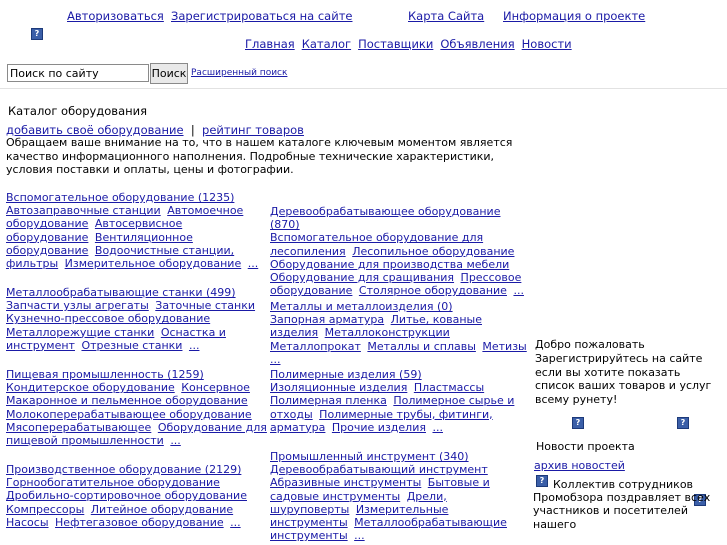  I want to click on subcategory-link: Абразивные инструменты, so click(345, 482).